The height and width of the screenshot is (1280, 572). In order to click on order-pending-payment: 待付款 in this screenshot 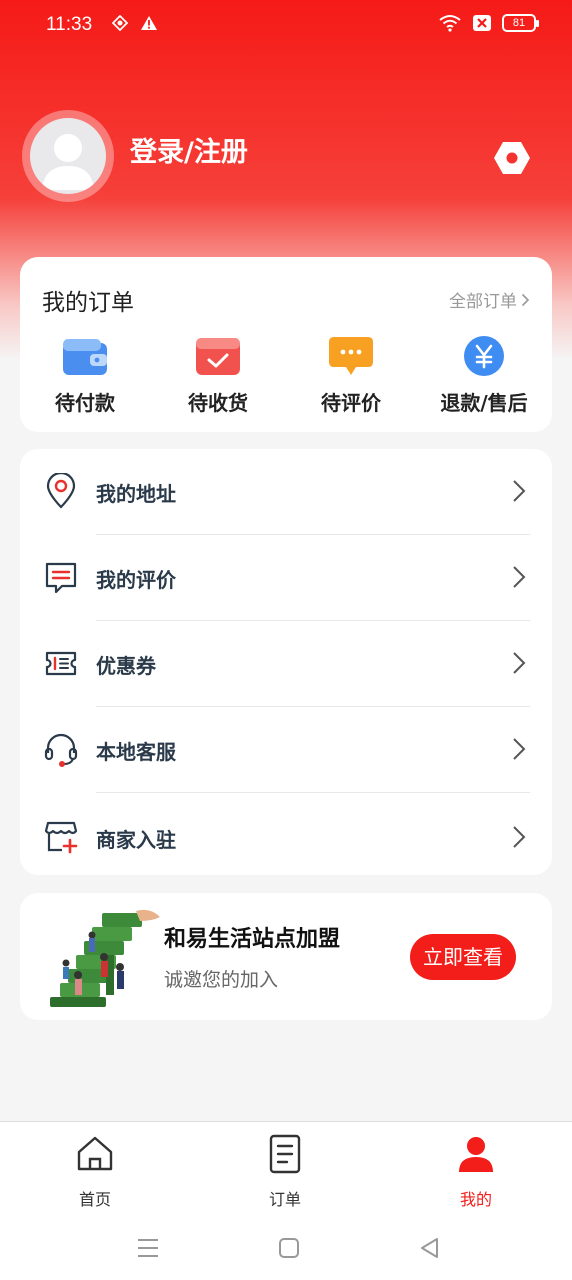, I will do `click(85, 375)`.